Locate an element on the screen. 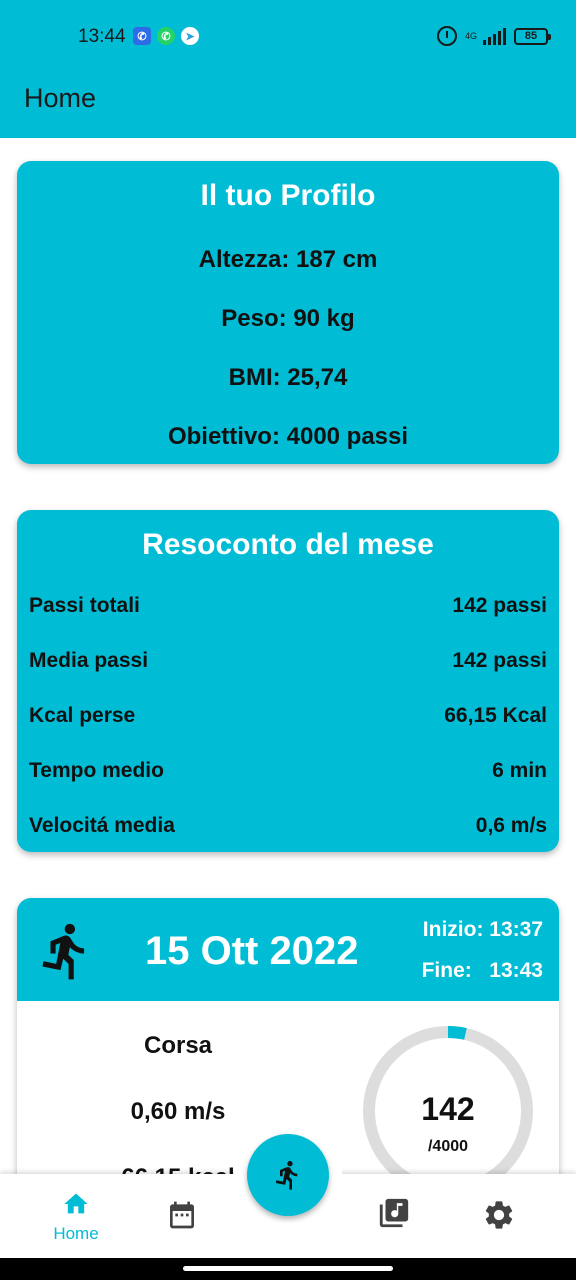 The height and width of the screenshot is (1280, 576). session-header: 15 Ott 2022 Inizio: 13:37 Fine: 13:43 is located at coordinates (288, 949).